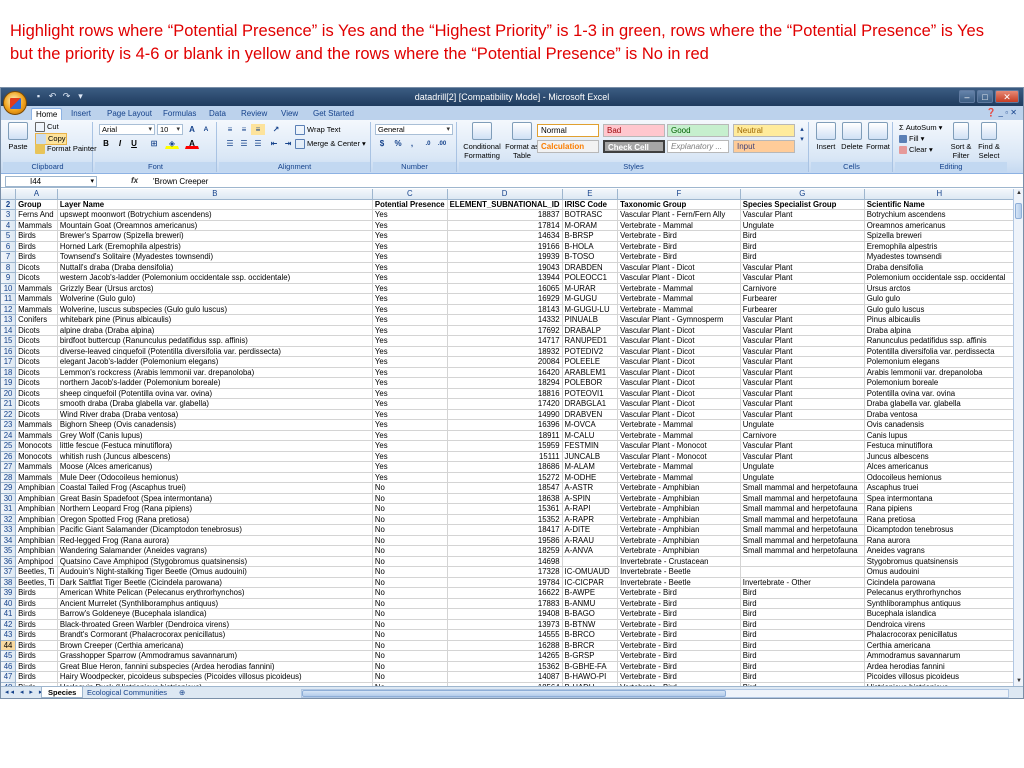  What do you see at coordinates (590, 425) in the screenshot?
I see `cell: M-OVCA` at bounding box center [590, 425].